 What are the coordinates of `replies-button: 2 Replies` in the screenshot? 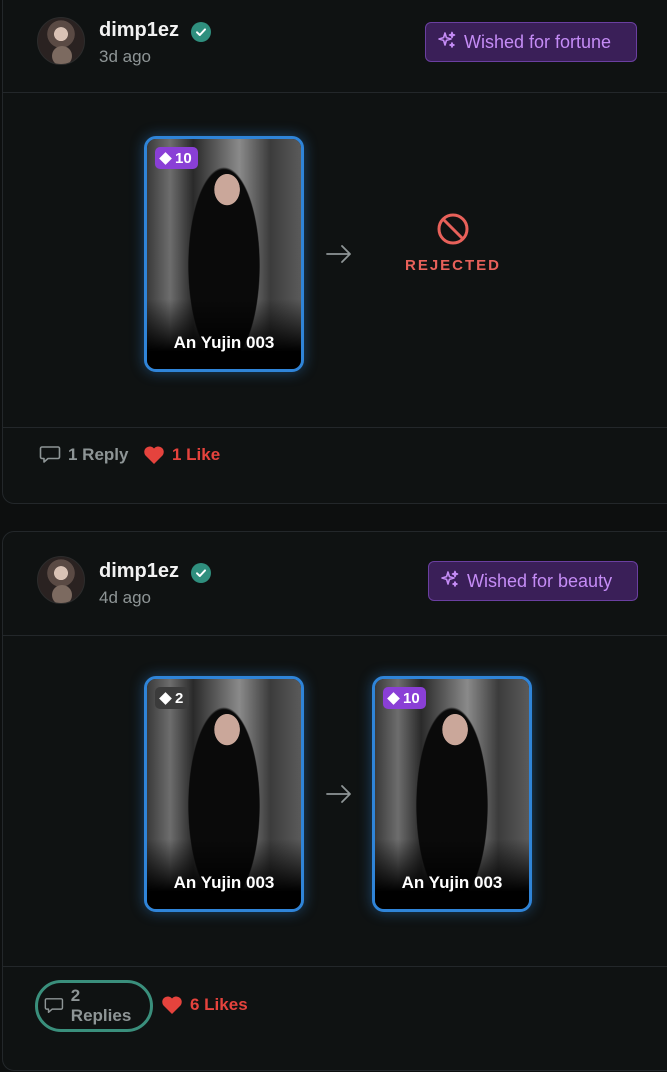 It's located at (94, 1006).